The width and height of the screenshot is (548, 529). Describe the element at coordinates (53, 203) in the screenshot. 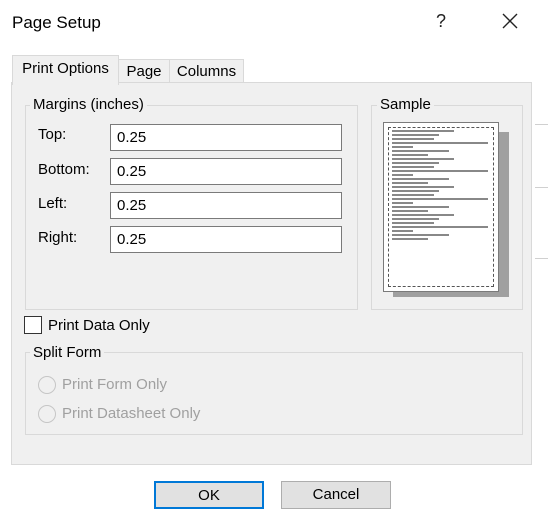

I see `left-label: Left:` at that location.